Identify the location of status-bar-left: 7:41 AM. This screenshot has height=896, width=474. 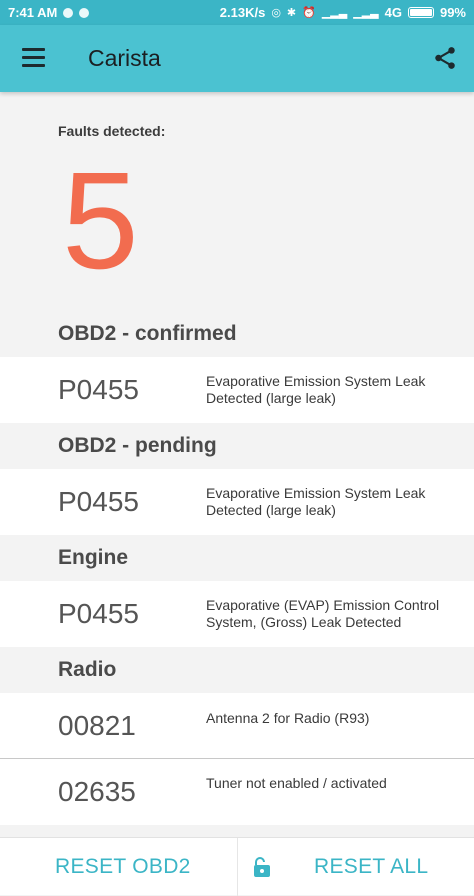
(49, 12).